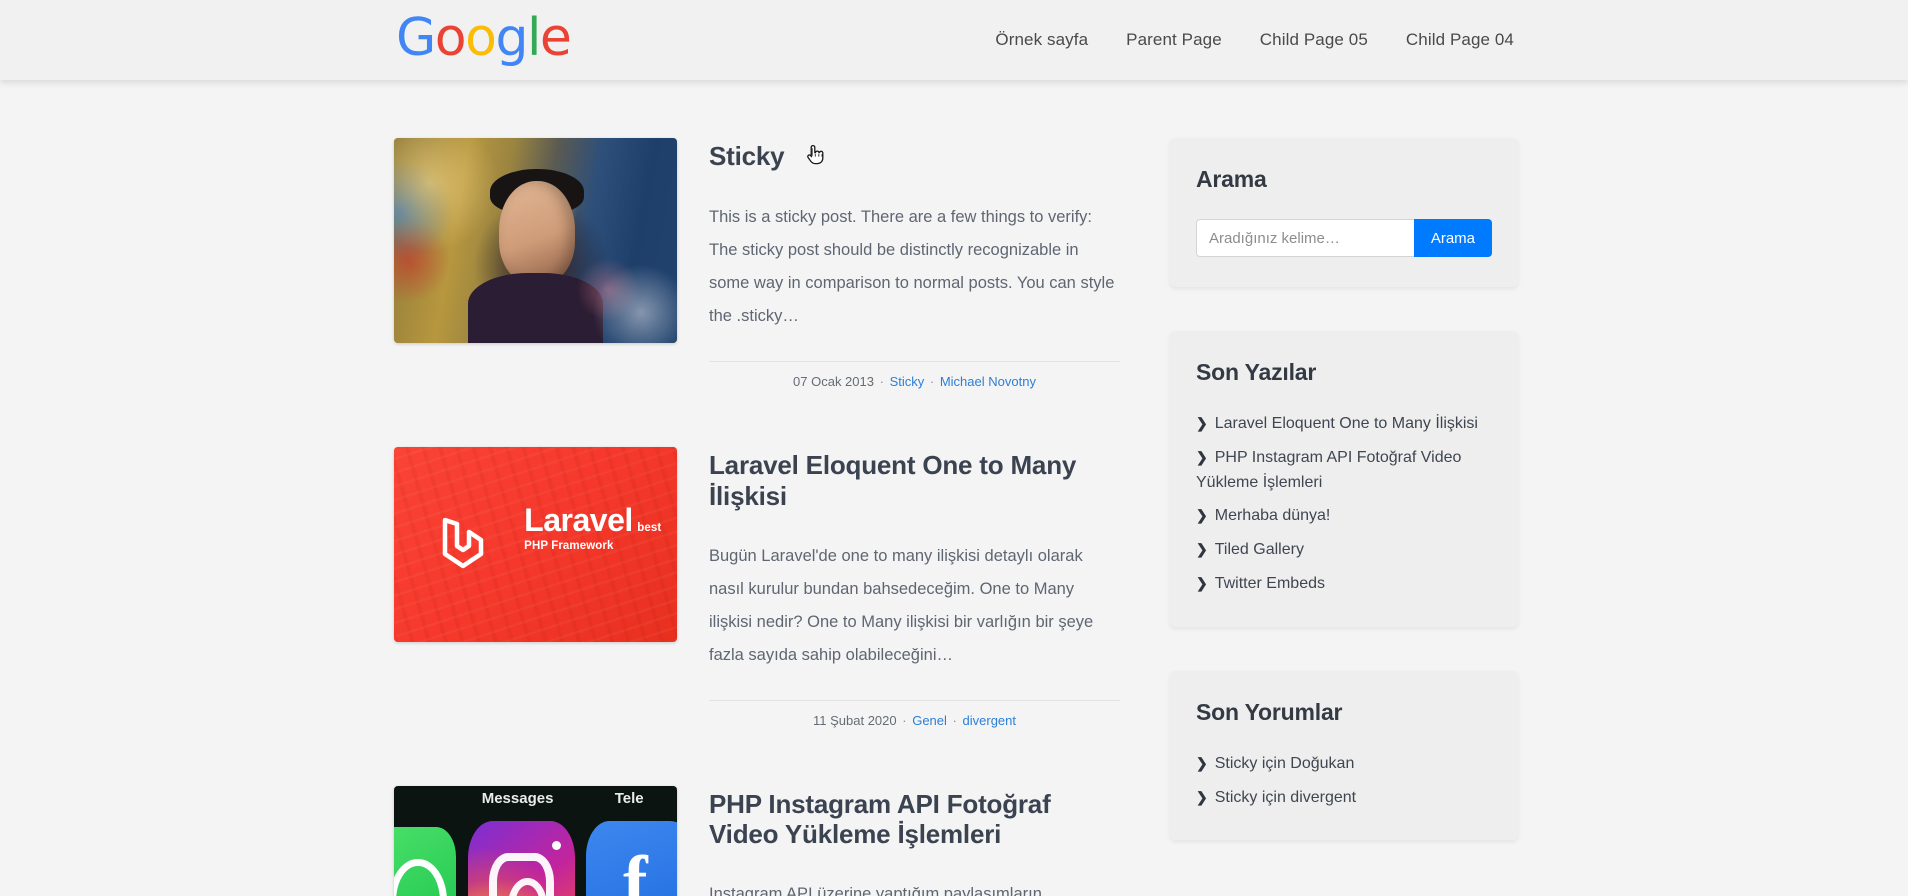 The image size is (1908, 896). I want to click on search-widget-title: Arama, so click(1231, 179).